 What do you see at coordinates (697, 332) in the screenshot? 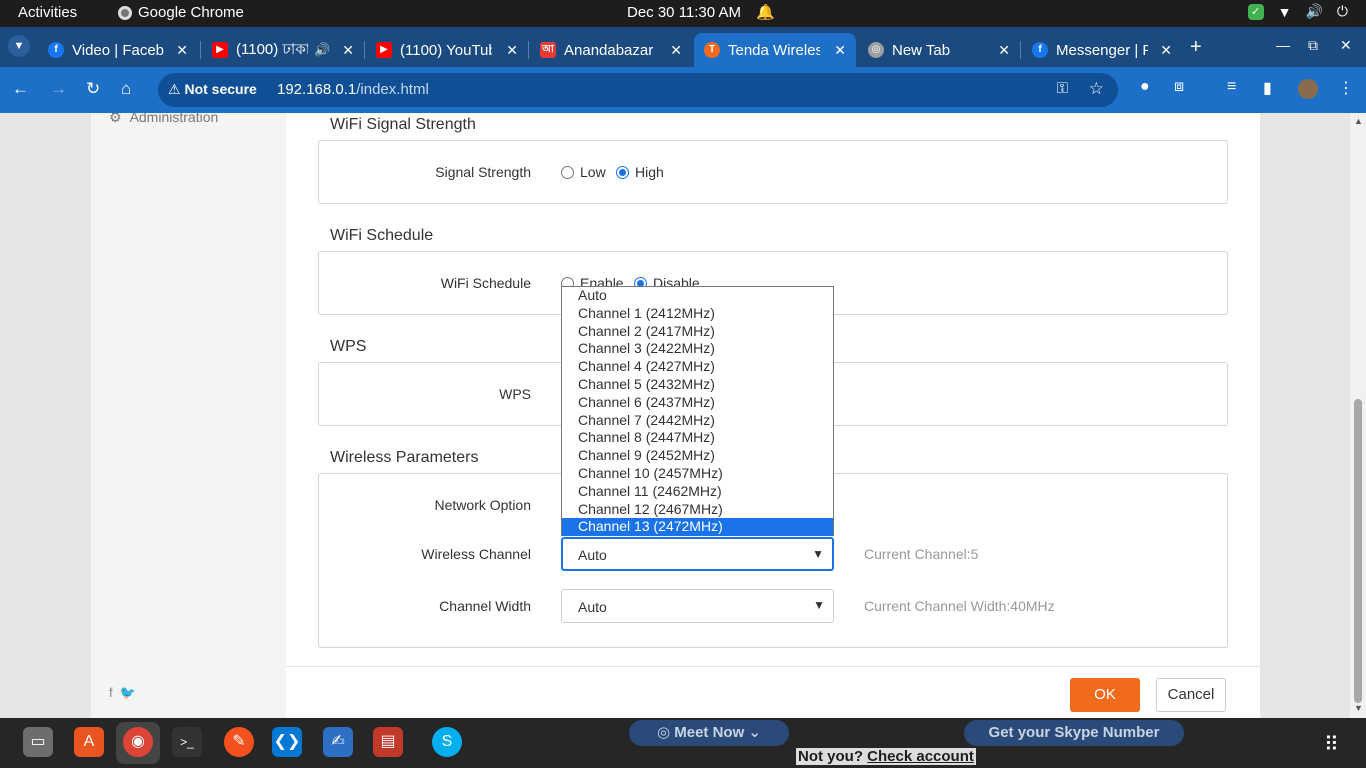
I see `channel-option: Channel 2 (2417MHz)` at bounding box center [697, 332].